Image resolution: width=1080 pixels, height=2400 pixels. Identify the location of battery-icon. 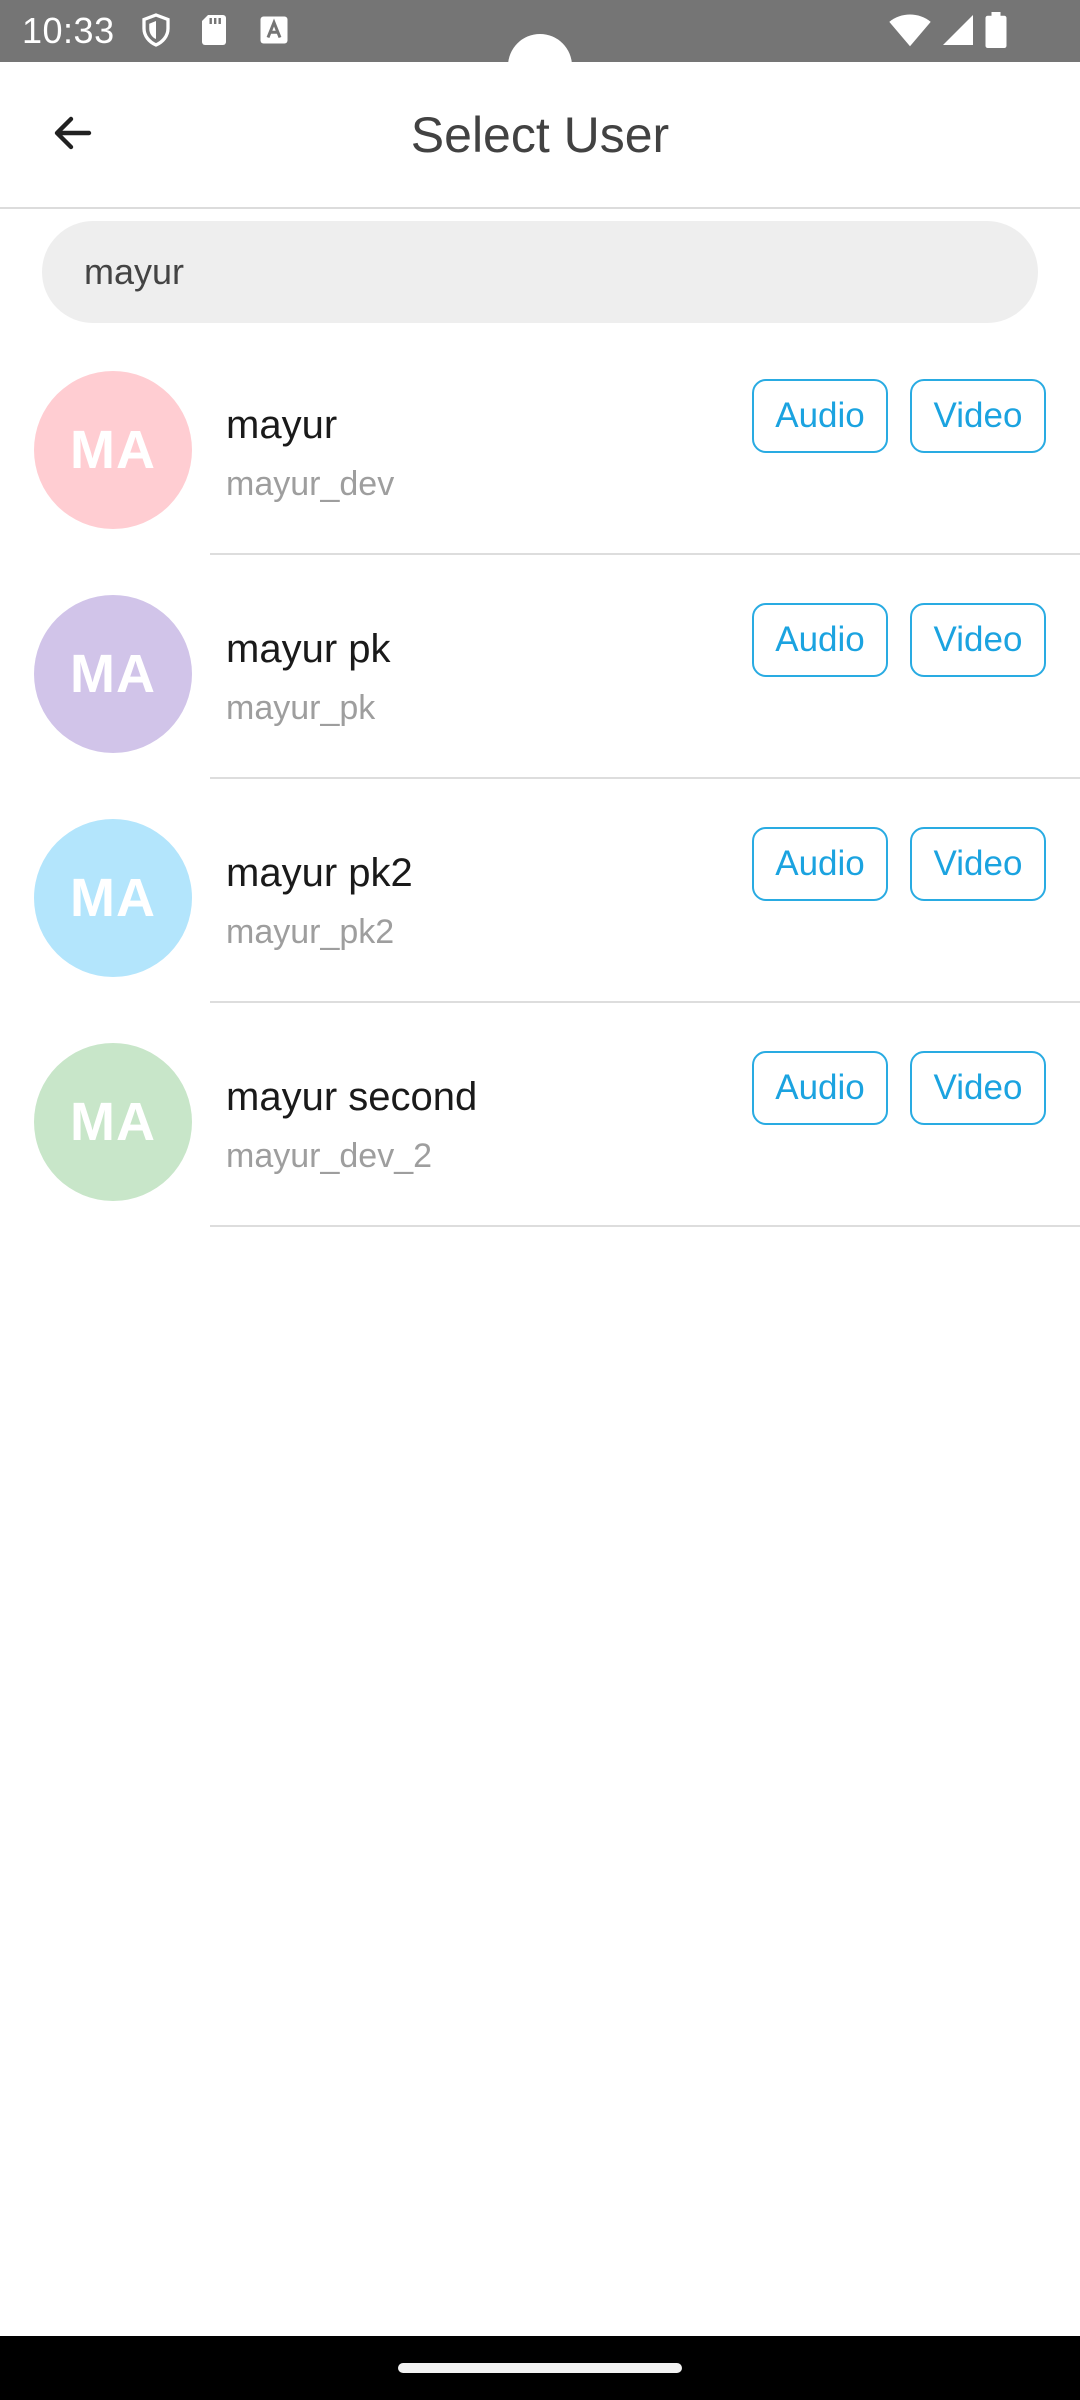
(996, 30).